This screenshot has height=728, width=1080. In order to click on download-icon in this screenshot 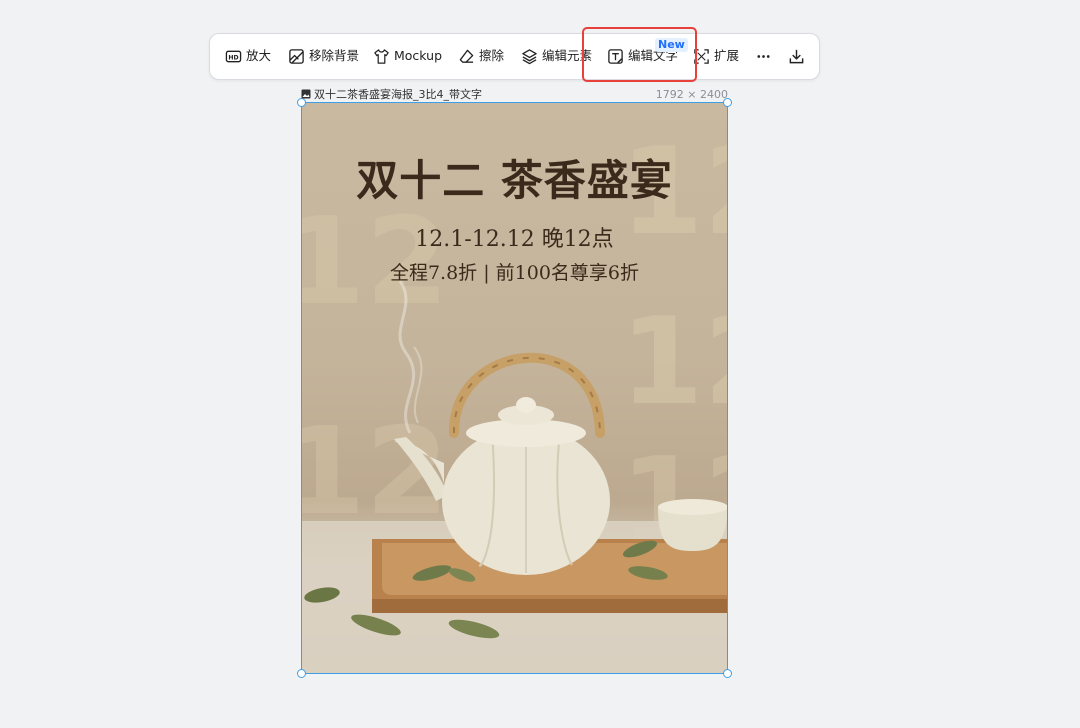, I will do `click(796, 56)`.